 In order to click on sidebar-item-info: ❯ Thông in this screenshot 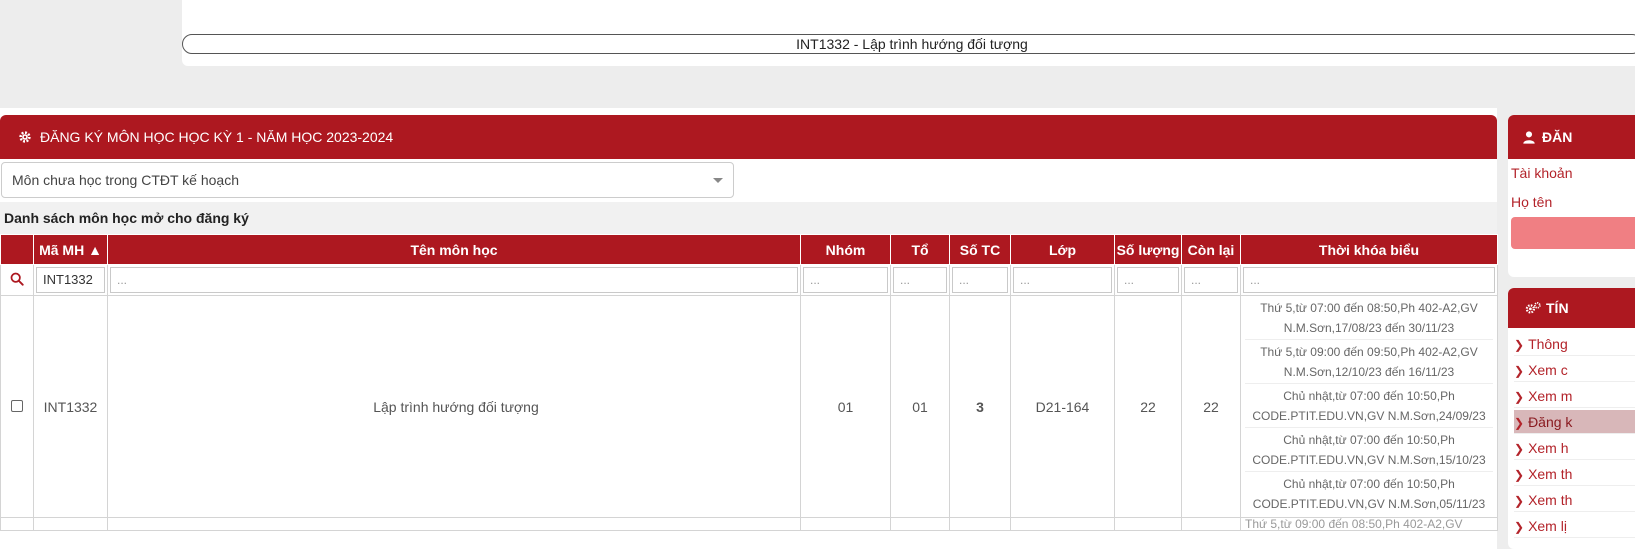, I will do `click(1574, 344)`.